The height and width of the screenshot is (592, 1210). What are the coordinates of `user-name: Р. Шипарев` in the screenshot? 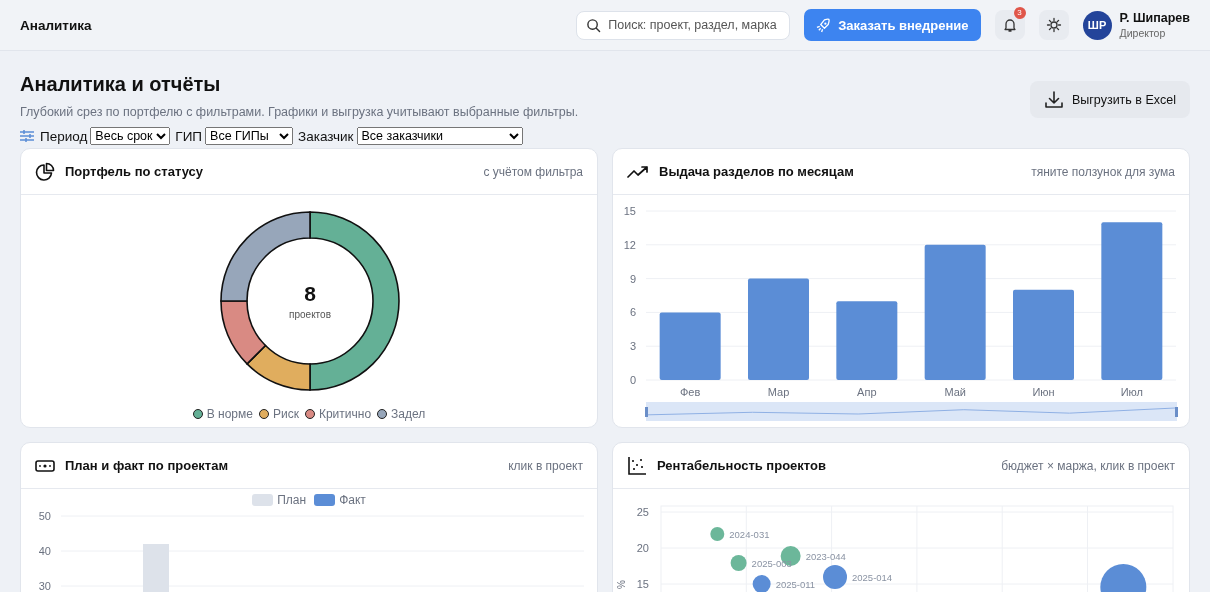 It's located at (1154, 18).